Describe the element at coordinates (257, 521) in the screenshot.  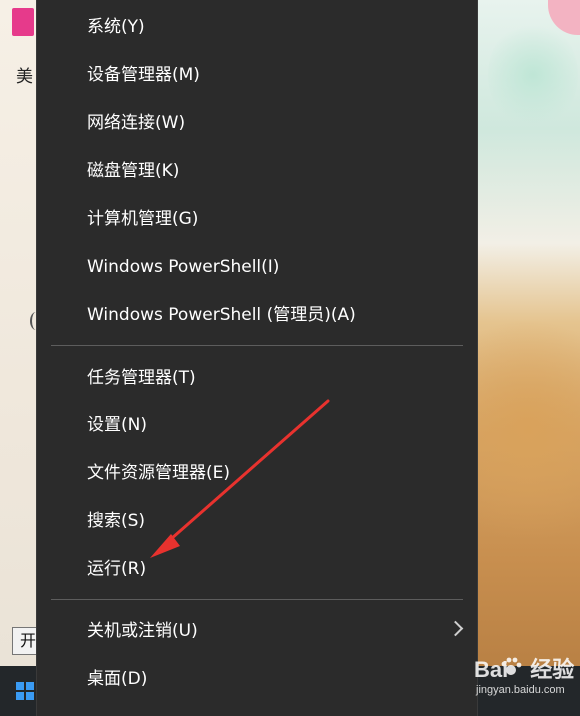
I see `menu-item-search: 搜索(S)` at that location.